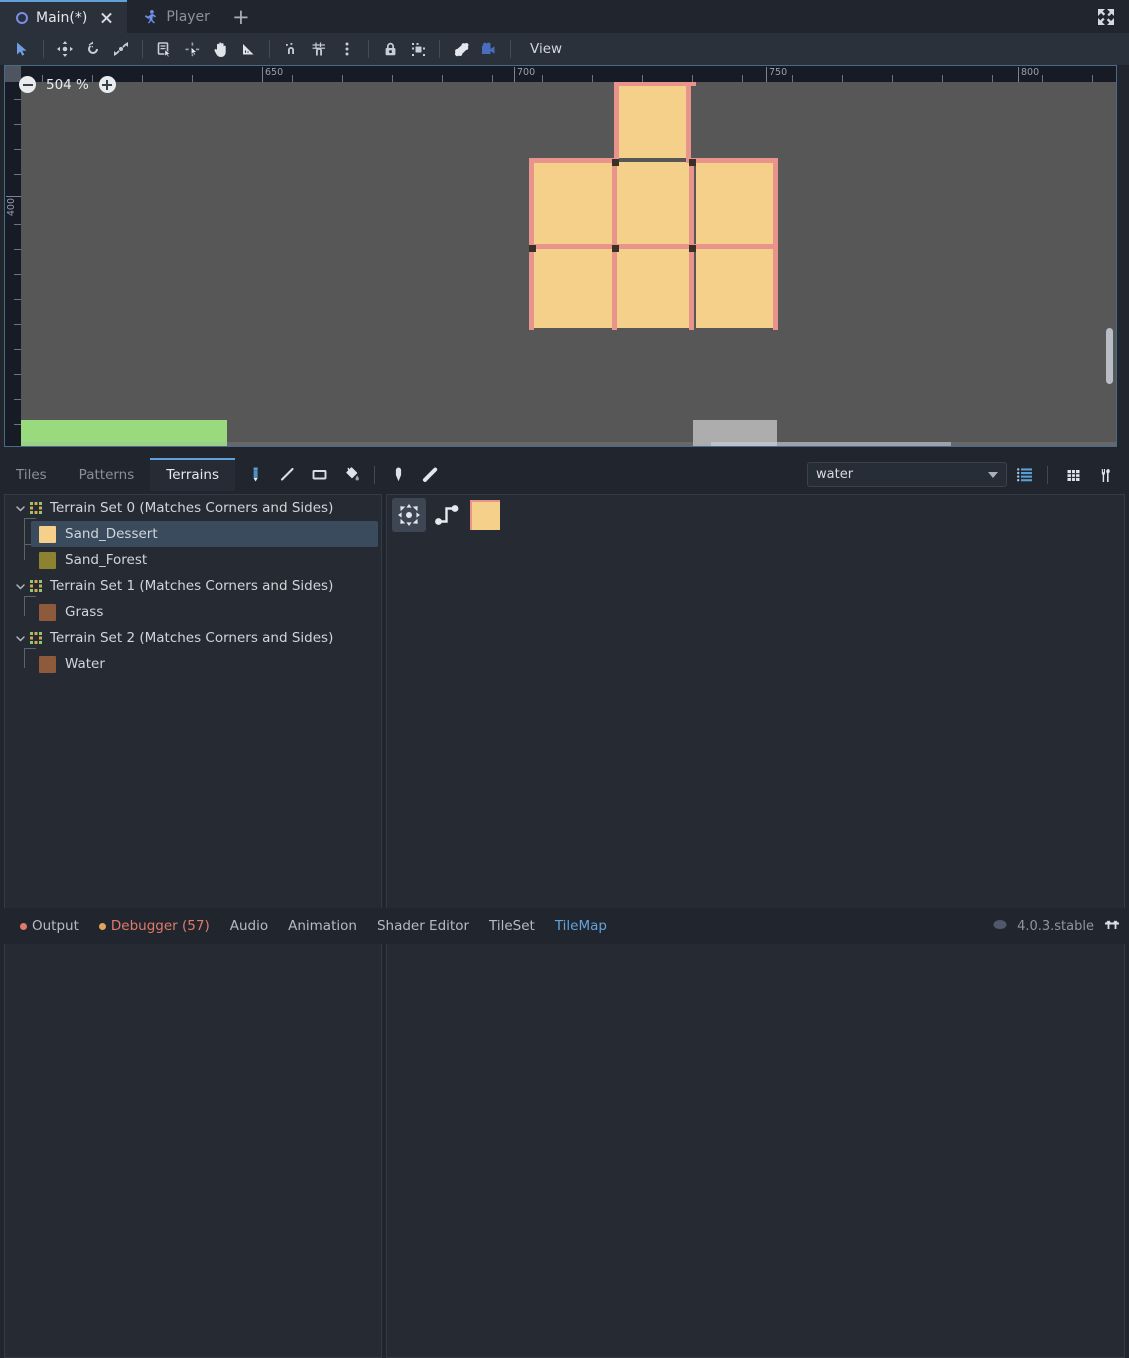  Describe the element at coordinates (1105, 475) in the screenshot. I see `tilemap-options-button` at that location.